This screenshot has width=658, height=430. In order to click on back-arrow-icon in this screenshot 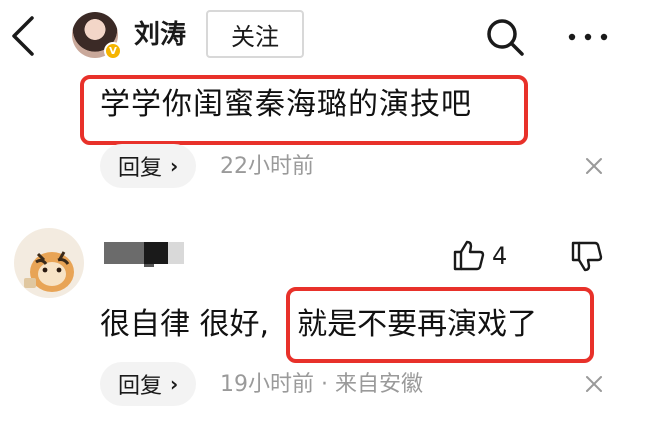, I will do `click(24, 36)`.